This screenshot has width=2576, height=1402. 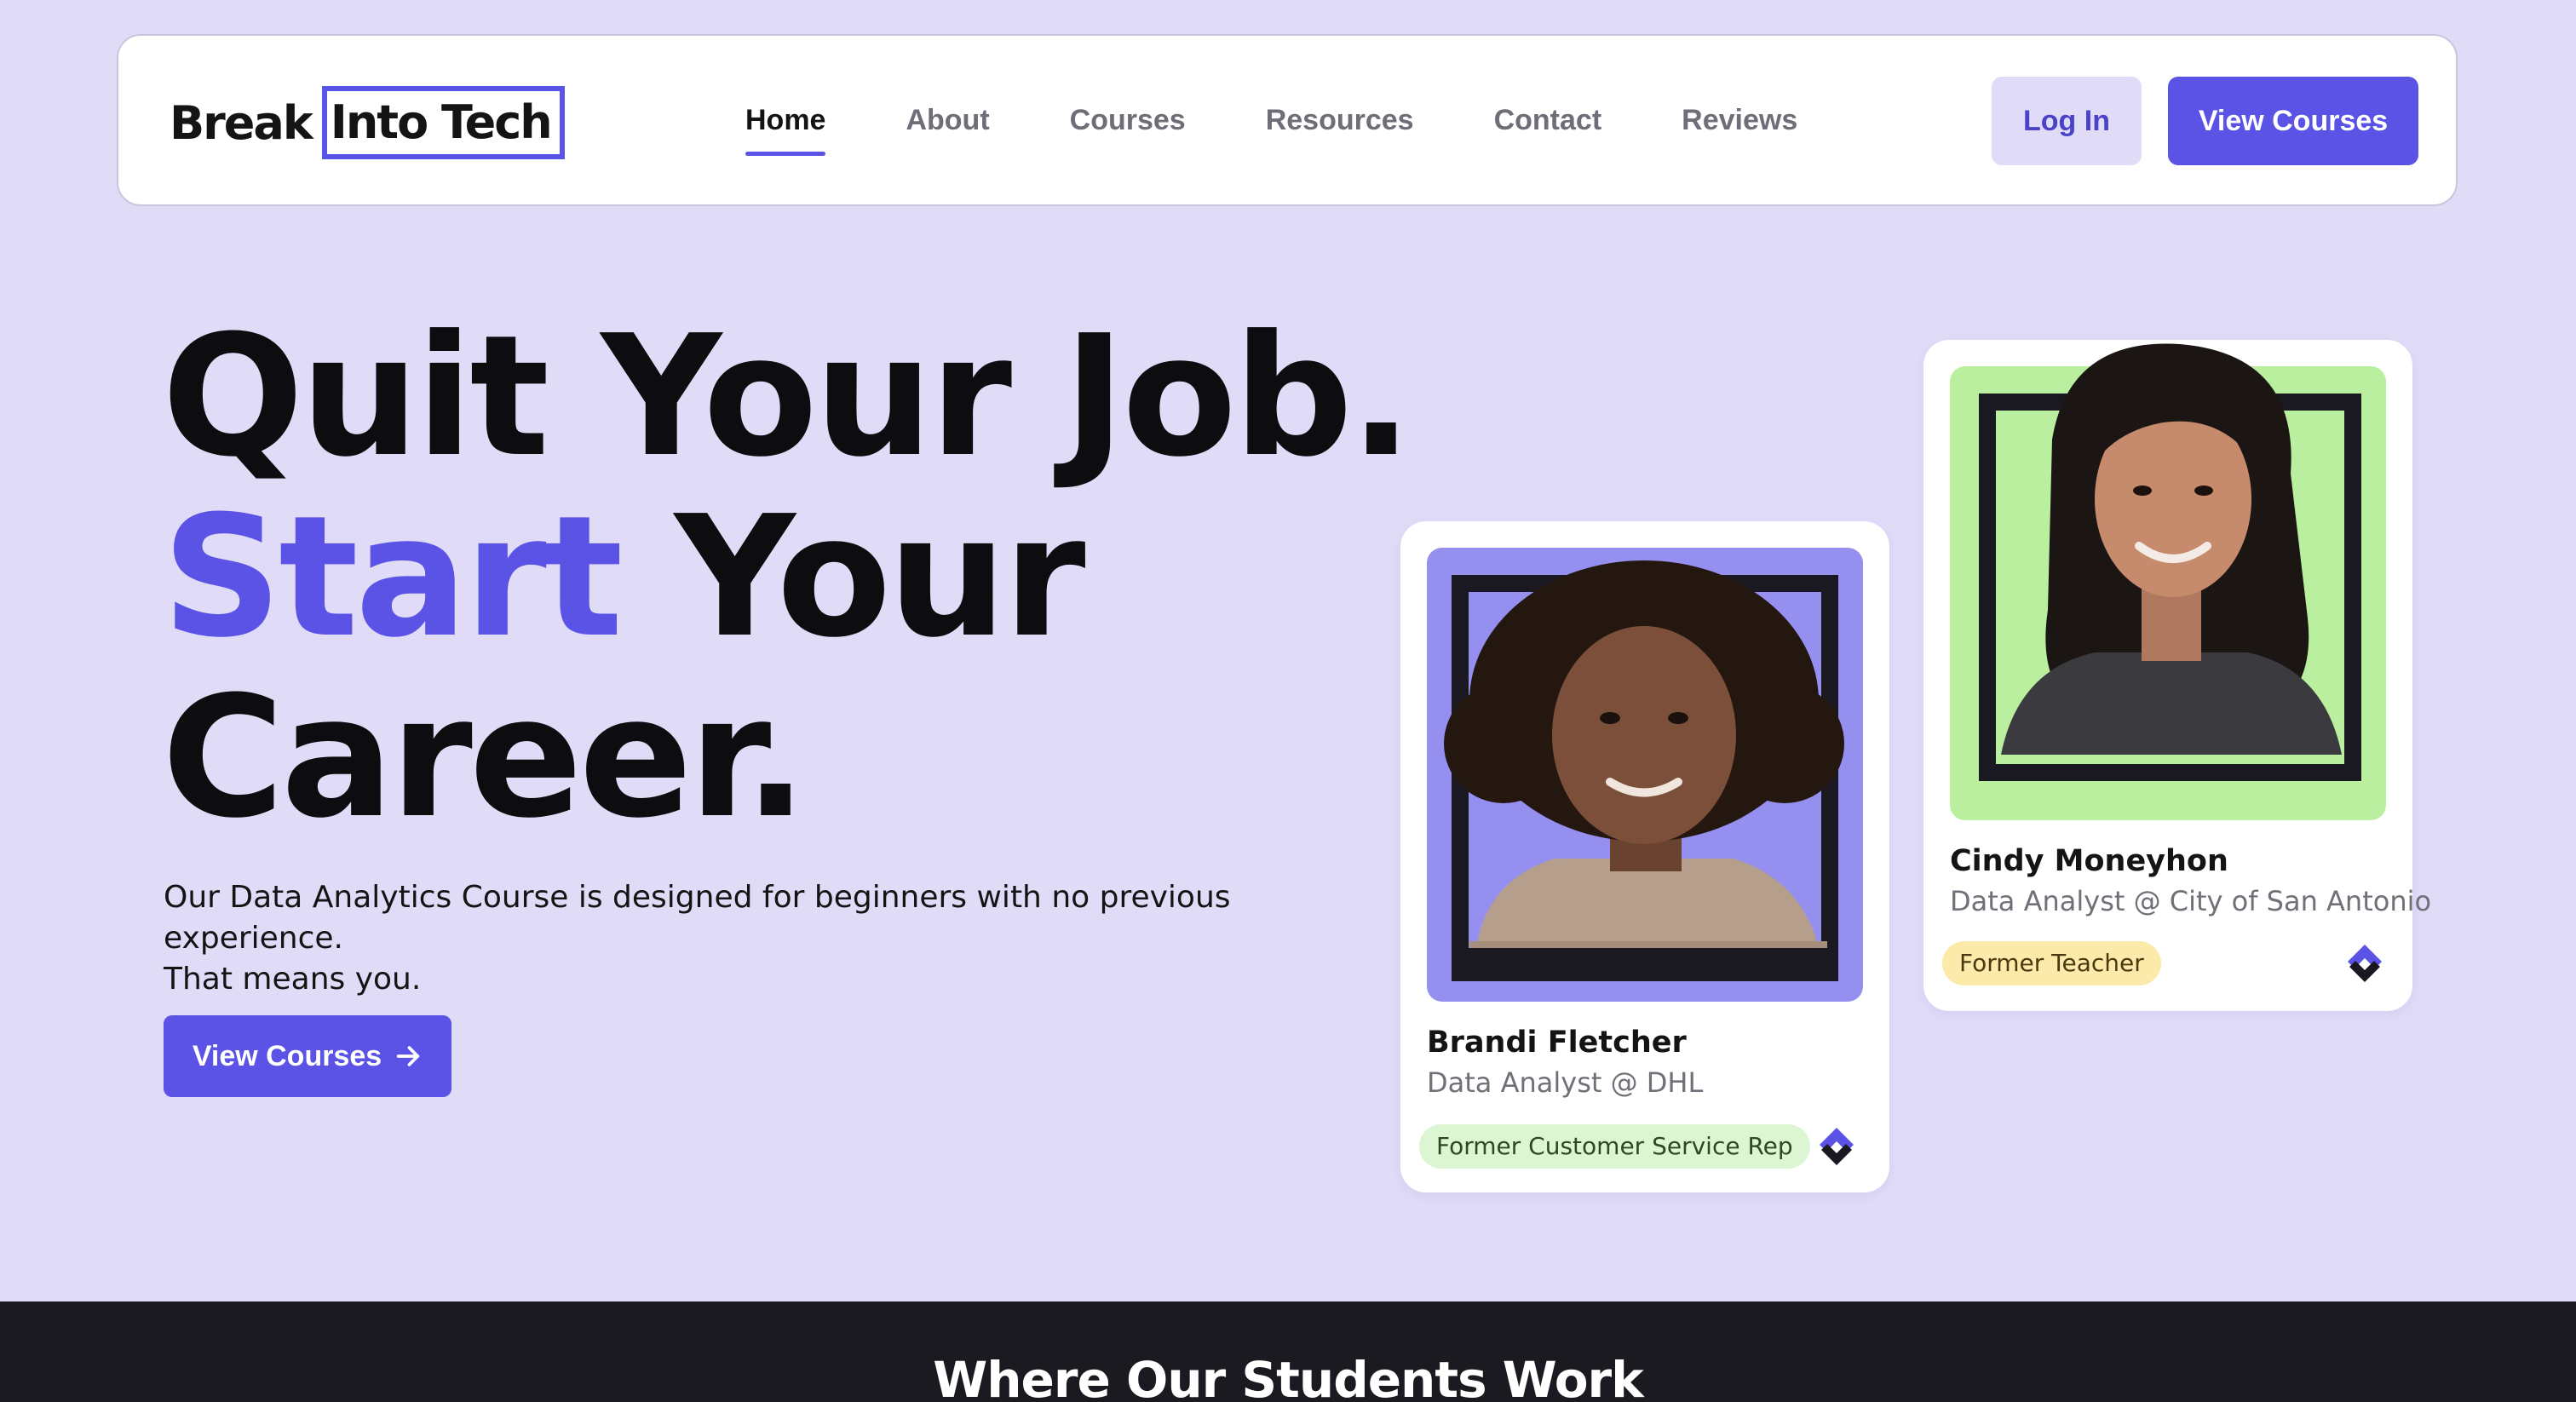 I want to click on student-name: Brandi Fletcher, so click(x=1557, y=1043).